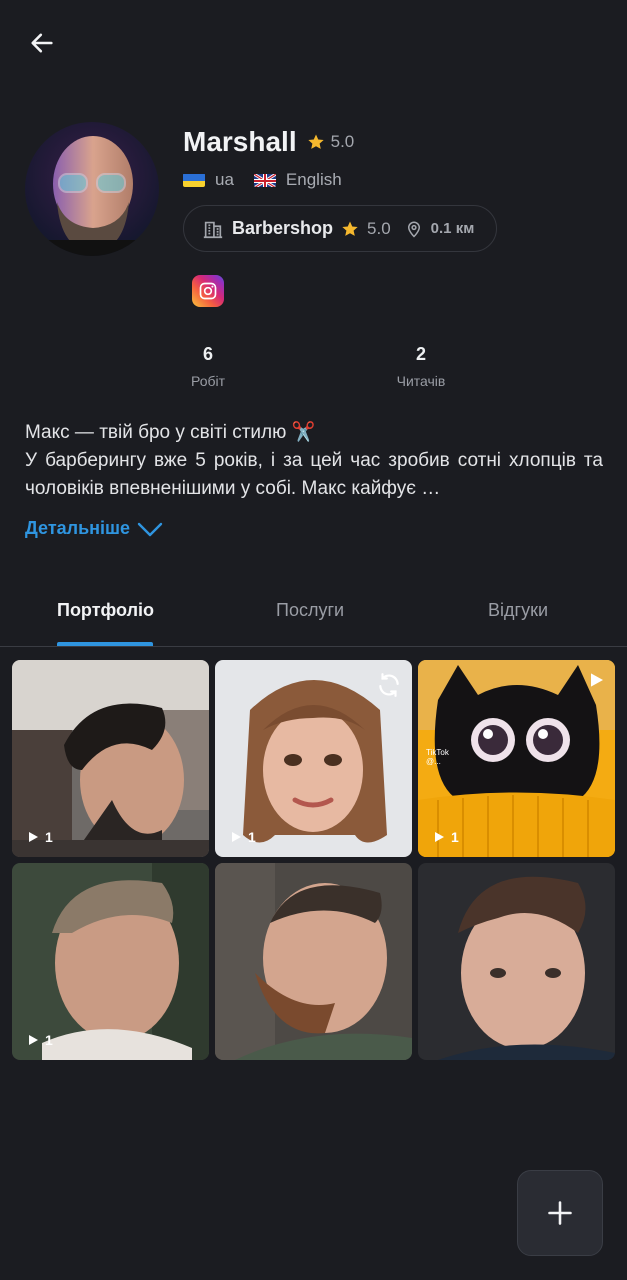 The image size is (627, 1280). I want to click on back-button, so click(42, 43).